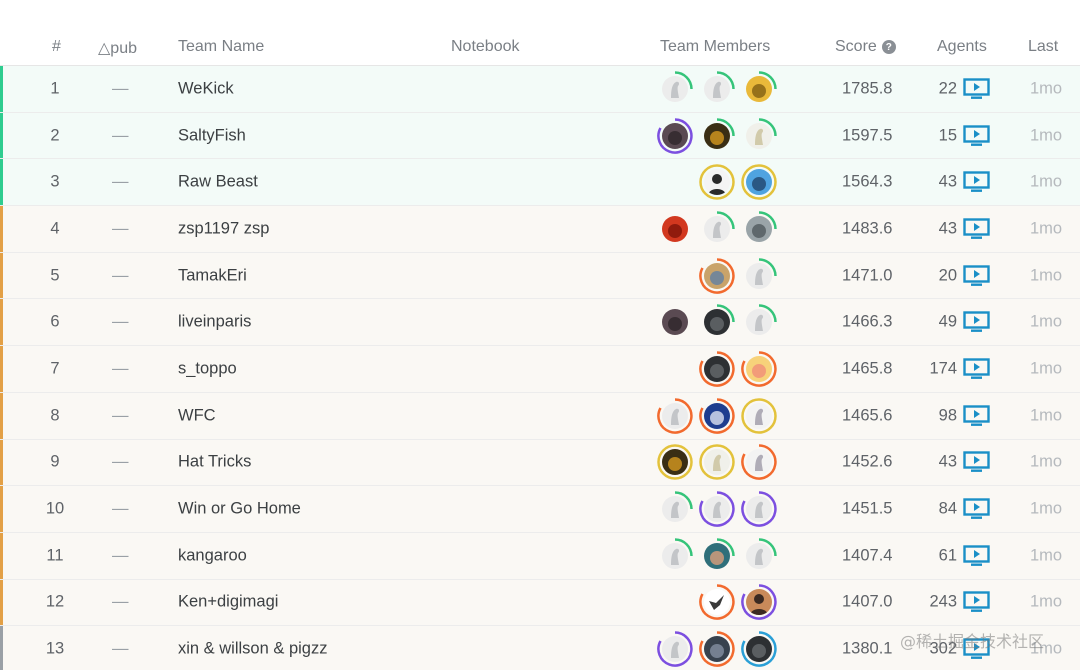 Image resolution: width=1080 pixels, height=670 pixels. What do you see at coordinates (540, 276) in the screenshot?
I see `table-row: 5 — TamakEri 1471.0 20 1mo` at bounding box center [540, 276].